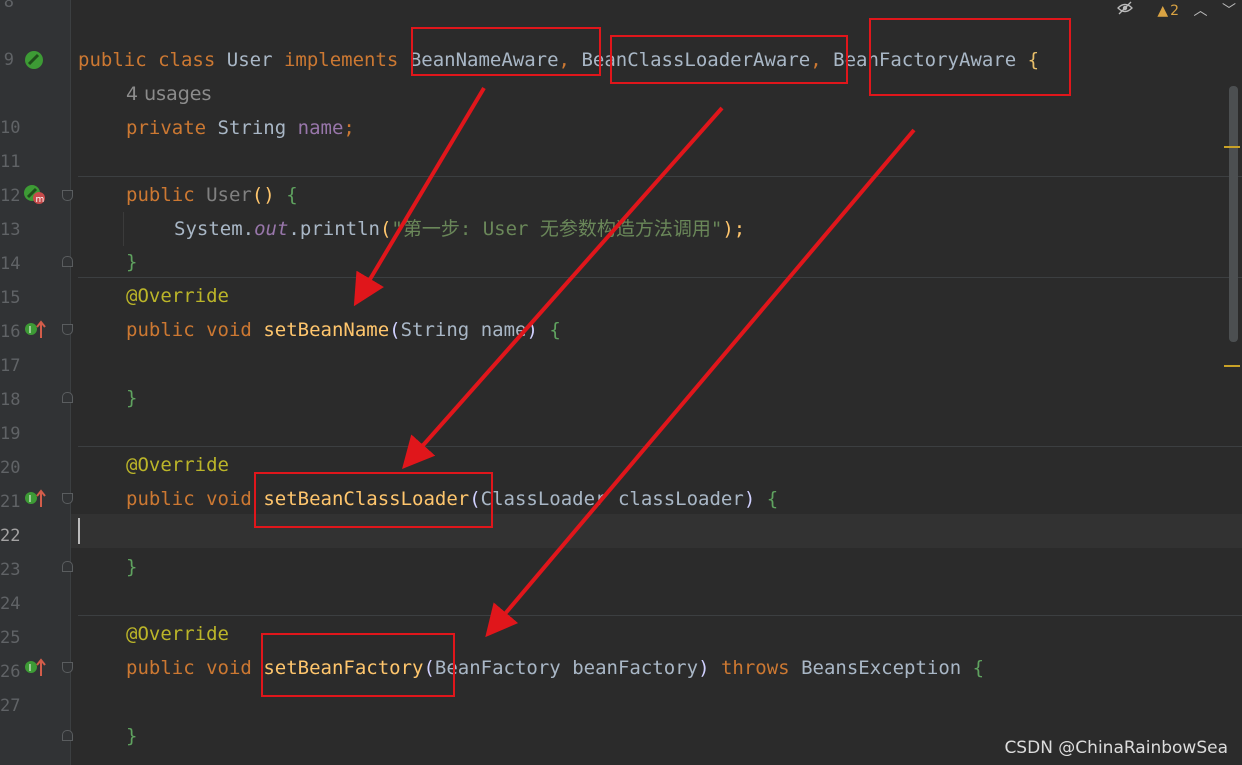 The height and width of the screenshot is (765, 1242). What do you see at coordinates (10, 536) in the screenshot?
I see `line-number-current: 22` at bounding box center [10, 536].